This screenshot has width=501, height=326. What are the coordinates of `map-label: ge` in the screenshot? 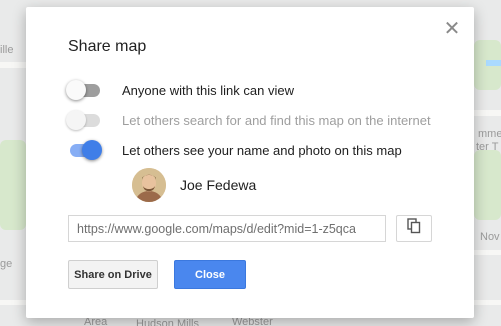 It's located at (6, 264).